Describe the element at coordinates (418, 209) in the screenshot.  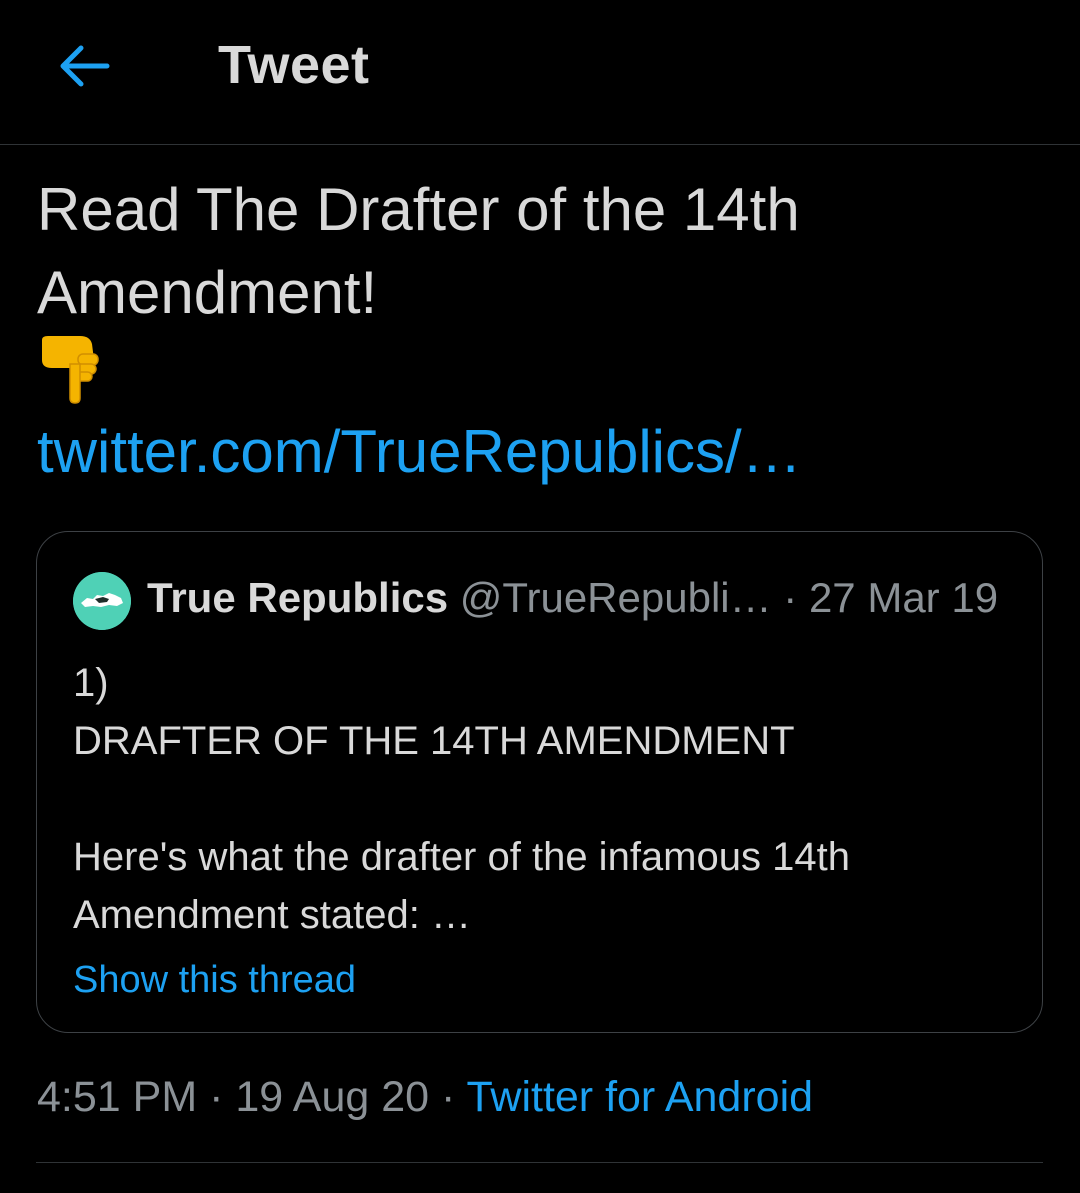
I see `tweet-text-line: Read The Drafter of the 14th` at that location.